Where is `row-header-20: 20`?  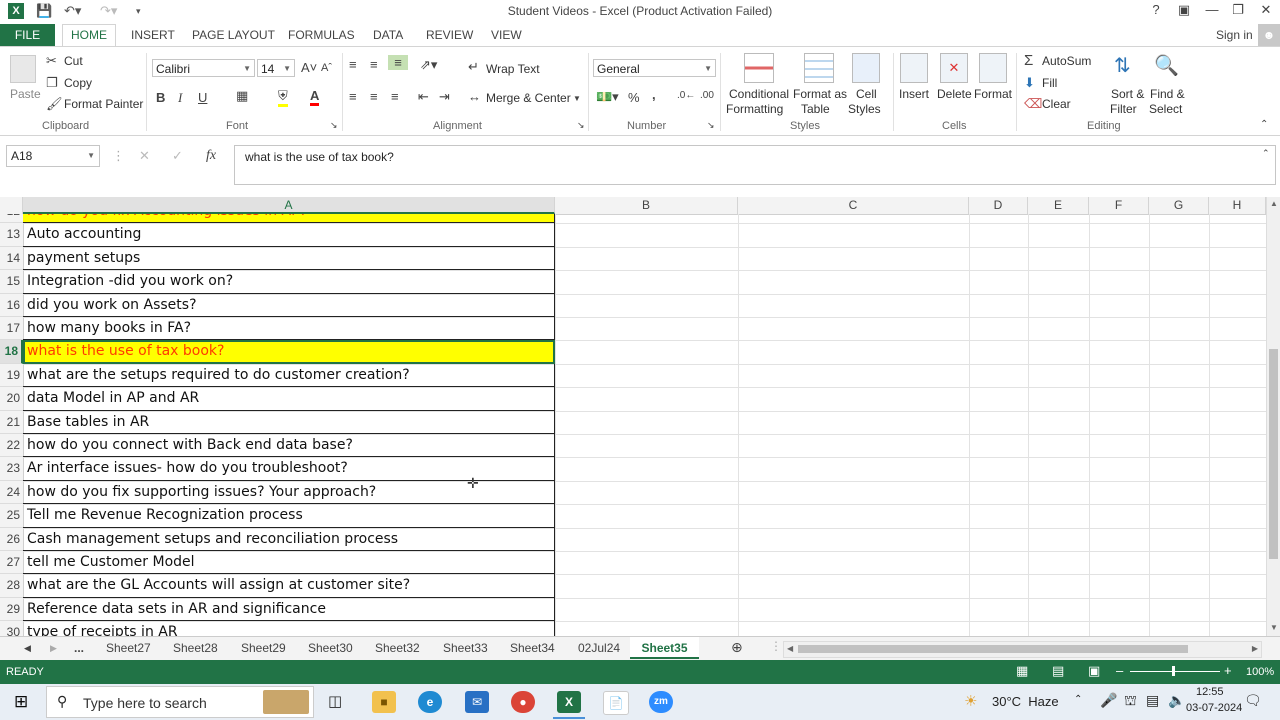 row-header-20: 20 is located at coordinates (11, 399).